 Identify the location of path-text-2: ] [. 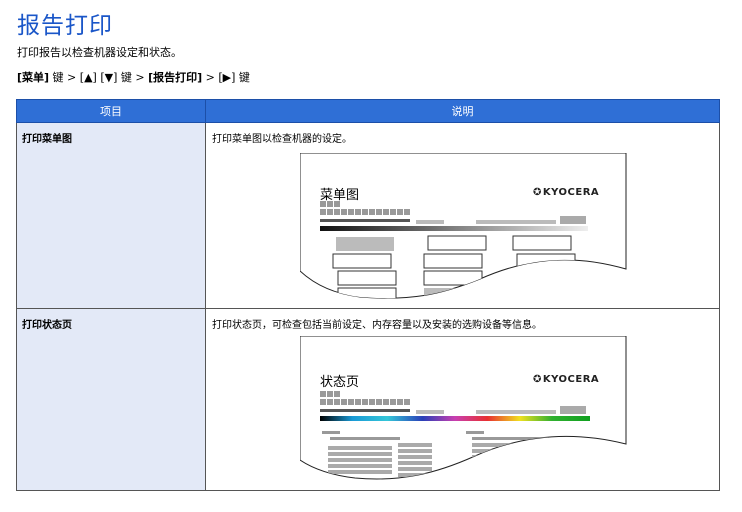
(98, 77).